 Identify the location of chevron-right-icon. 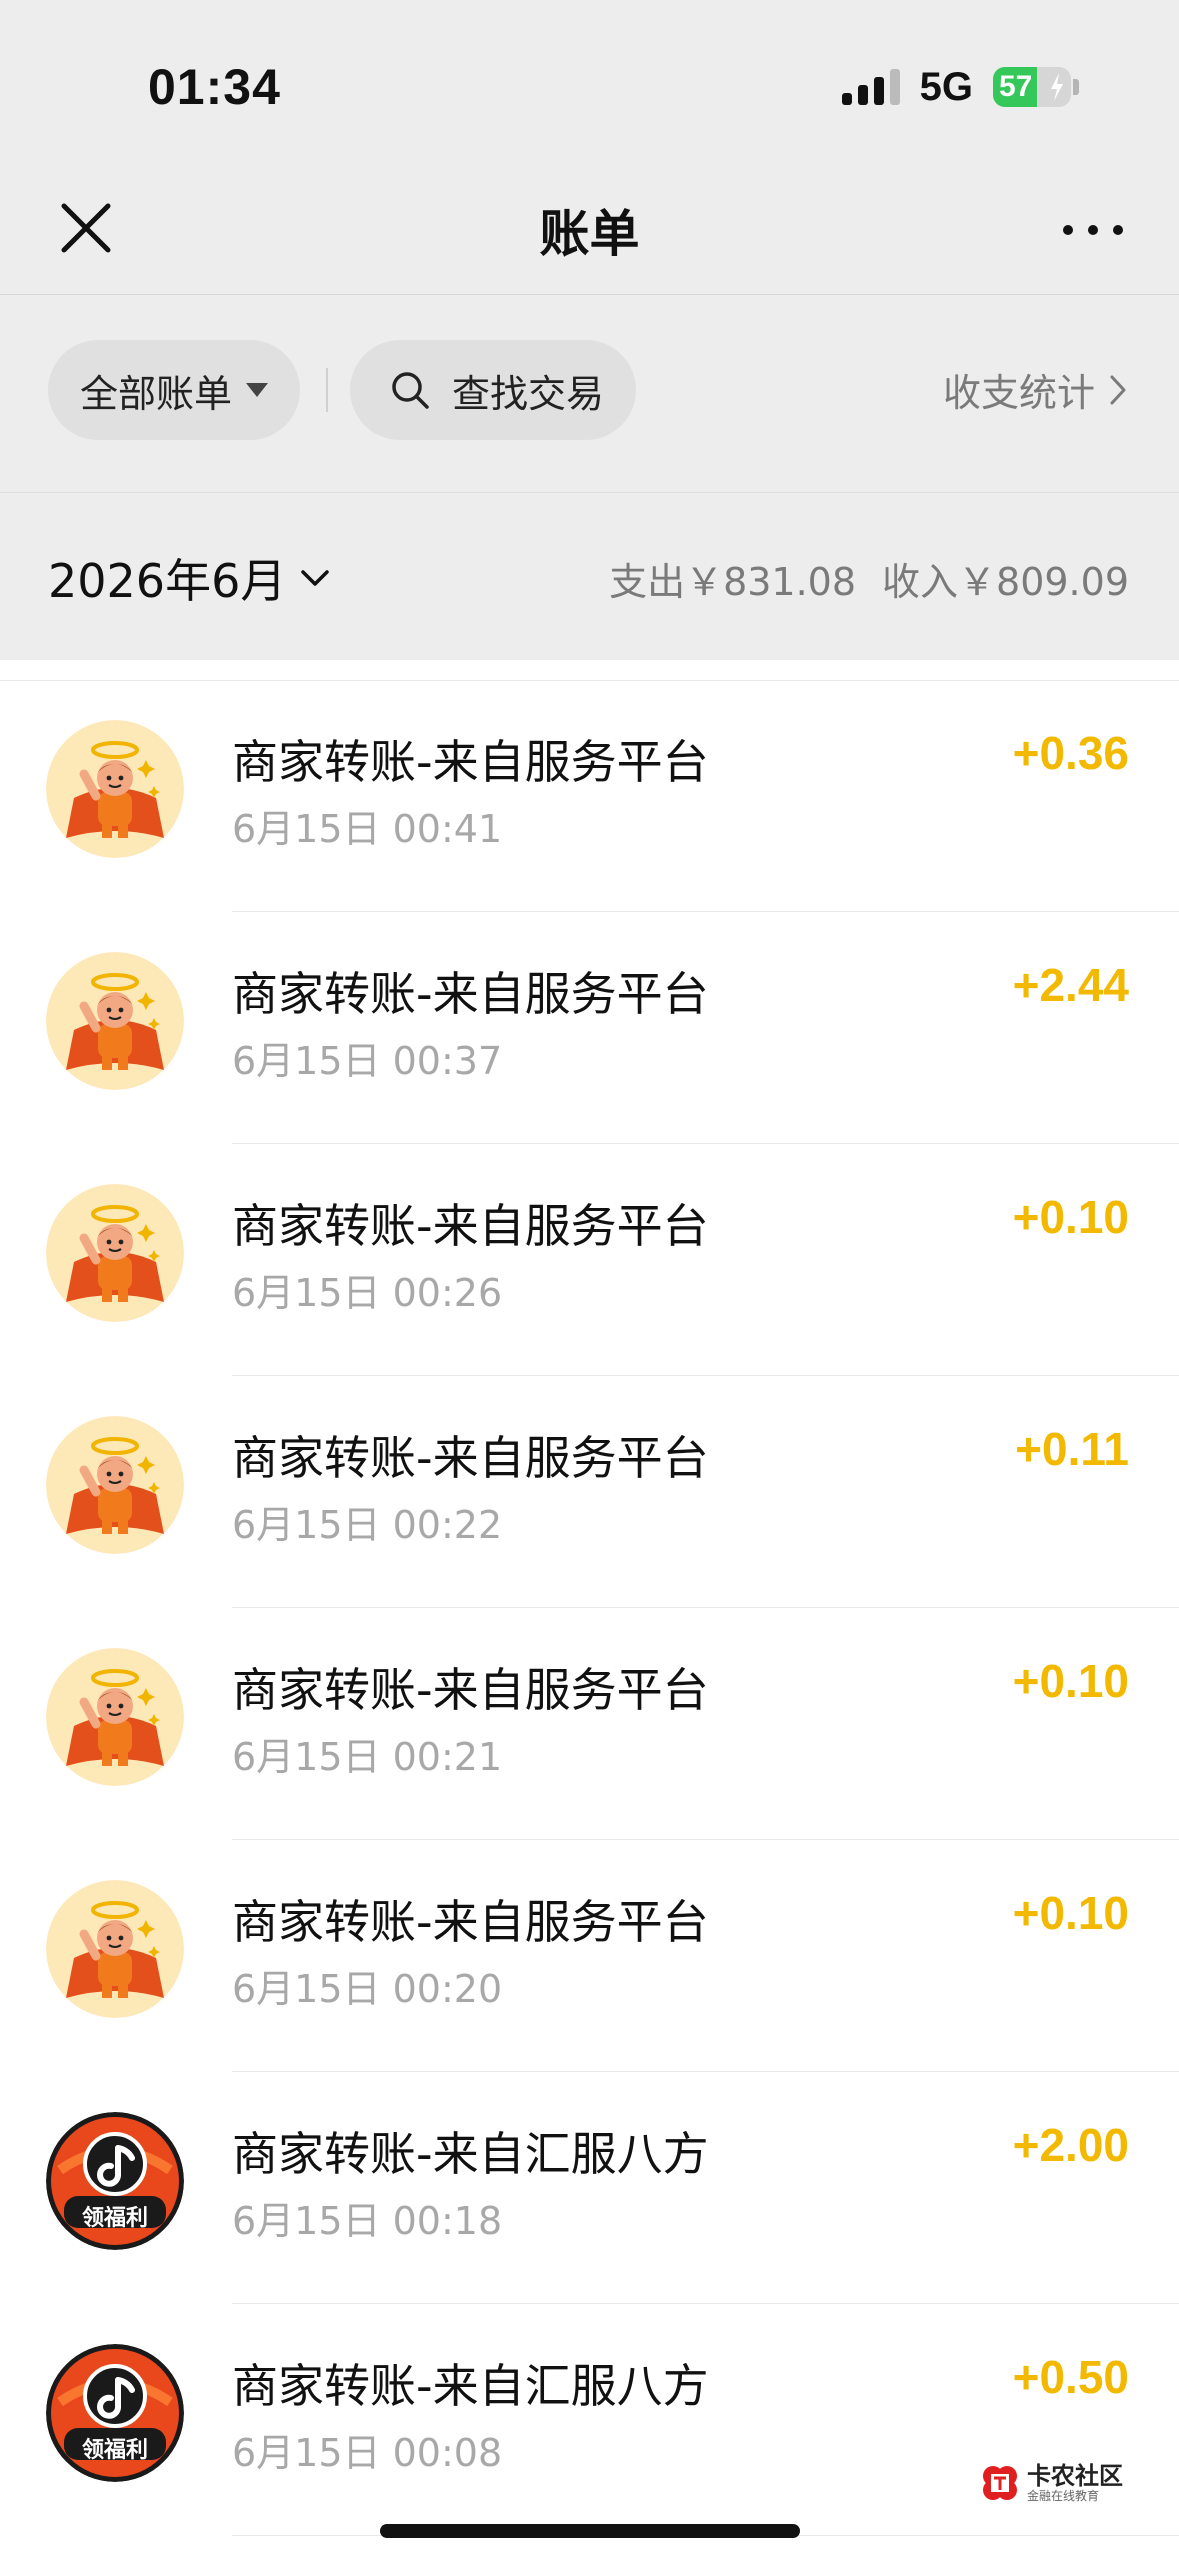
(1118, 389).